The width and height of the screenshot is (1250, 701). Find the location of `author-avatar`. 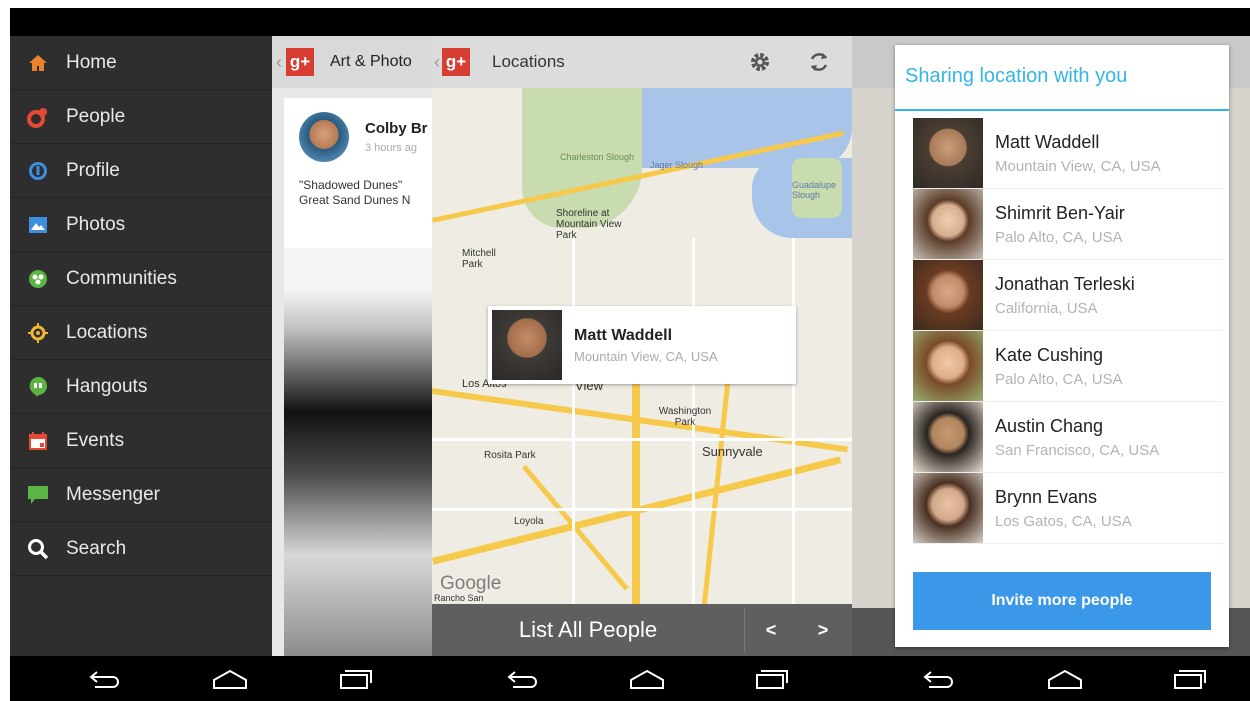

author-avatar is located at coordinates (324, 137).